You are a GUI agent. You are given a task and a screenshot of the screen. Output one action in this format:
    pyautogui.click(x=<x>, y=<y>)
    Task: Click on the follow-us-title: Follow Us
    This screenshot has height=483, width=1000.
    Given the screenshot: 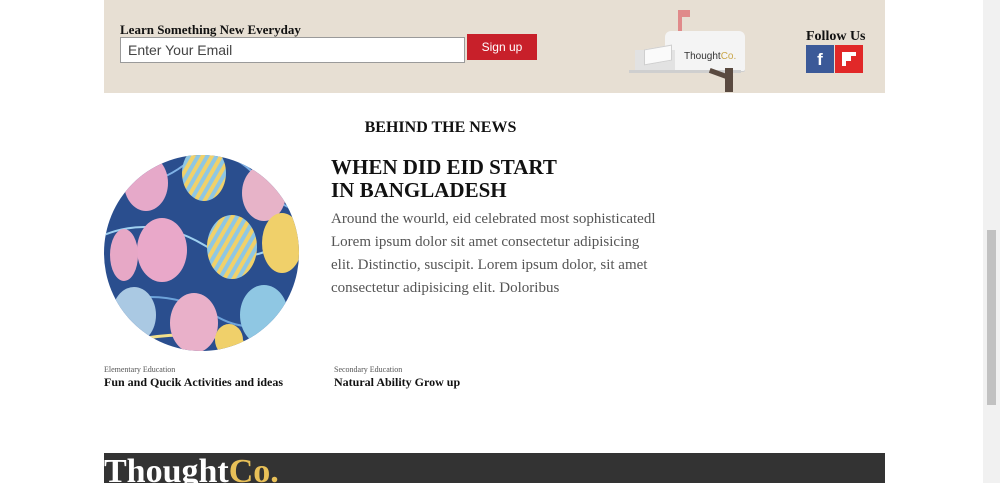 What is the action you would take?
    pyautogui.click(x=836, y=36)
    